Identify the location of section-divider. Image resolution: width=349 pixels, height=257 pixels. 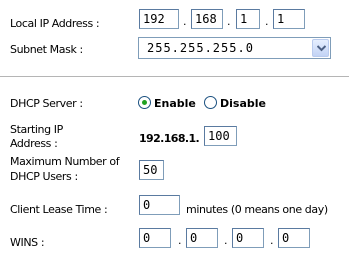
(174, 76).